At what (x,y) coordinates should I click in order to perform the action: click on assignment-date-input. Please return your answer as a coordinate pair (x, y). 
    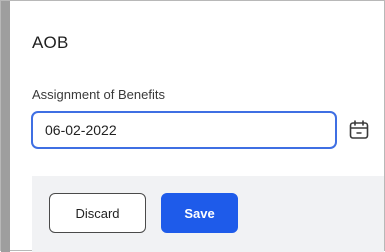
    Looking at the image, I should click on (184, 130).